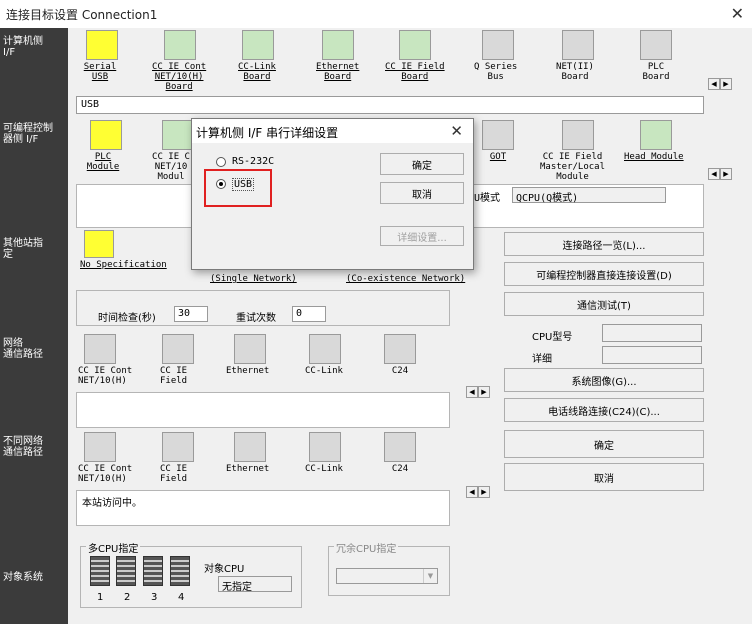 Image resolution: width=752 pixels, height=624 pixels. I want to click on plc-if-plc-module: PLC Module, so click(103, 146).